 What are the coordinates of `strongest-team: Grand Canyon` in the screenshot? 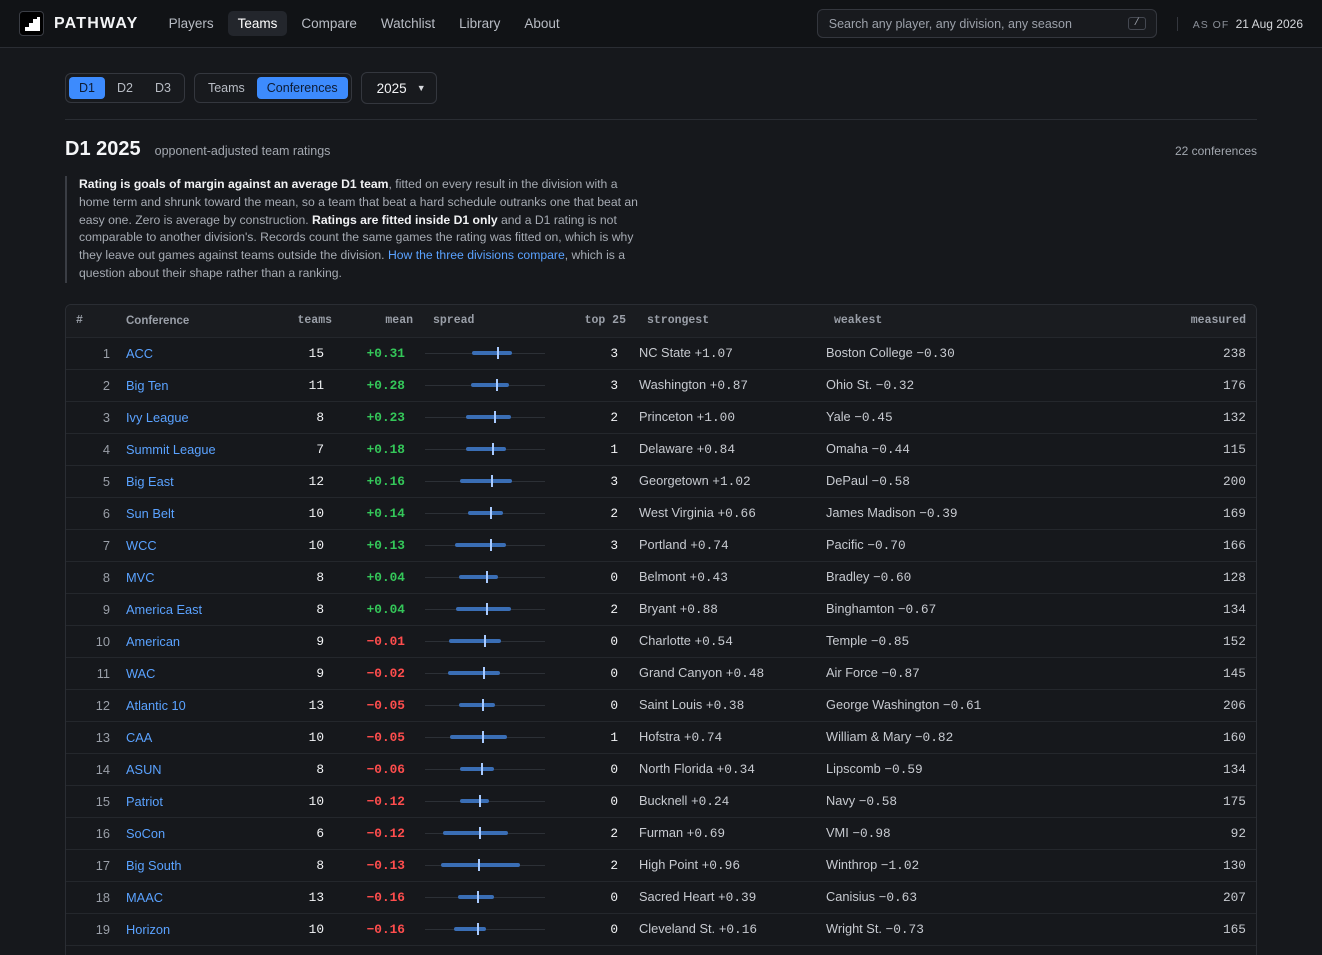 It's located at (681, 673).